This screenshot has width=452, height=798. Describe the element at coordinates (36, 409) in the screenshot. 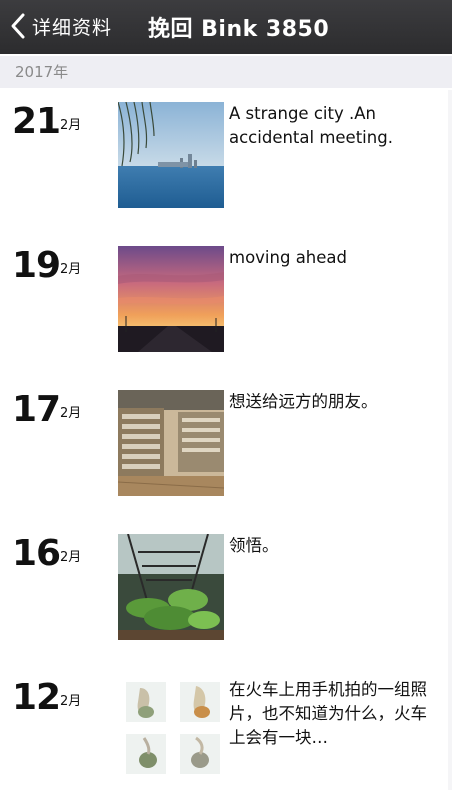

I see `post-day: 17` at that location.